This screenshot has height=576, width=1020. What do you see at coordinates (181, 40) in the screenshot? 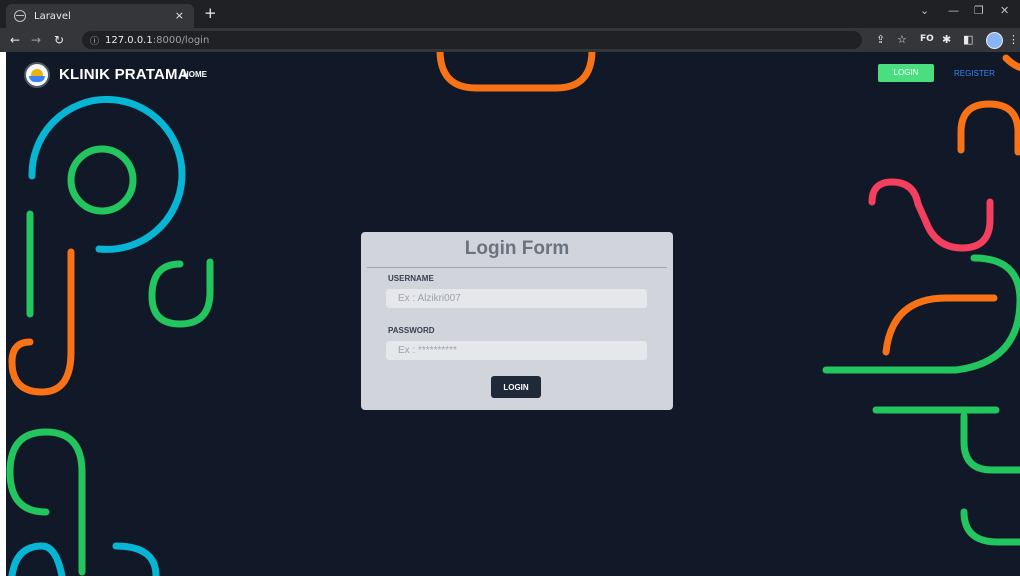
I see `url-path: :8000/login` at bounding box center [181, 40].